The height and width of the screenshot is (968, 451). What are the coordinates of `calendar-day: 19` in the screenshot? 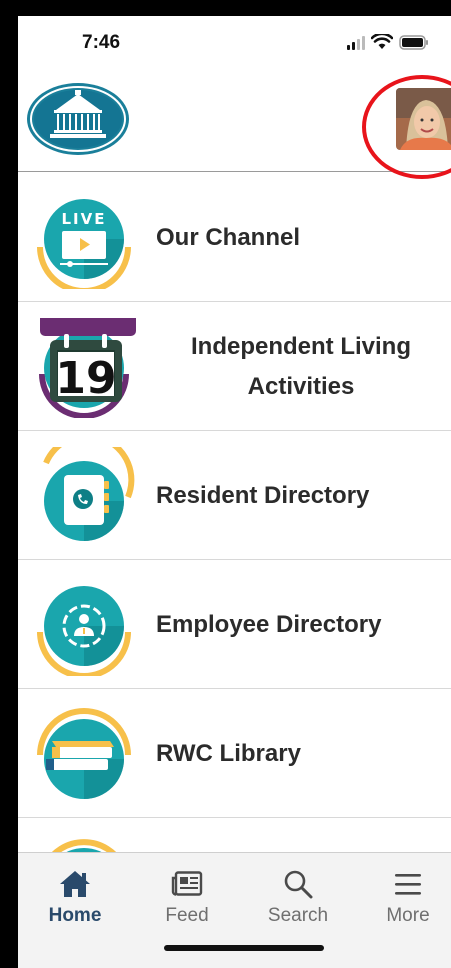 It's located at (85, 378).